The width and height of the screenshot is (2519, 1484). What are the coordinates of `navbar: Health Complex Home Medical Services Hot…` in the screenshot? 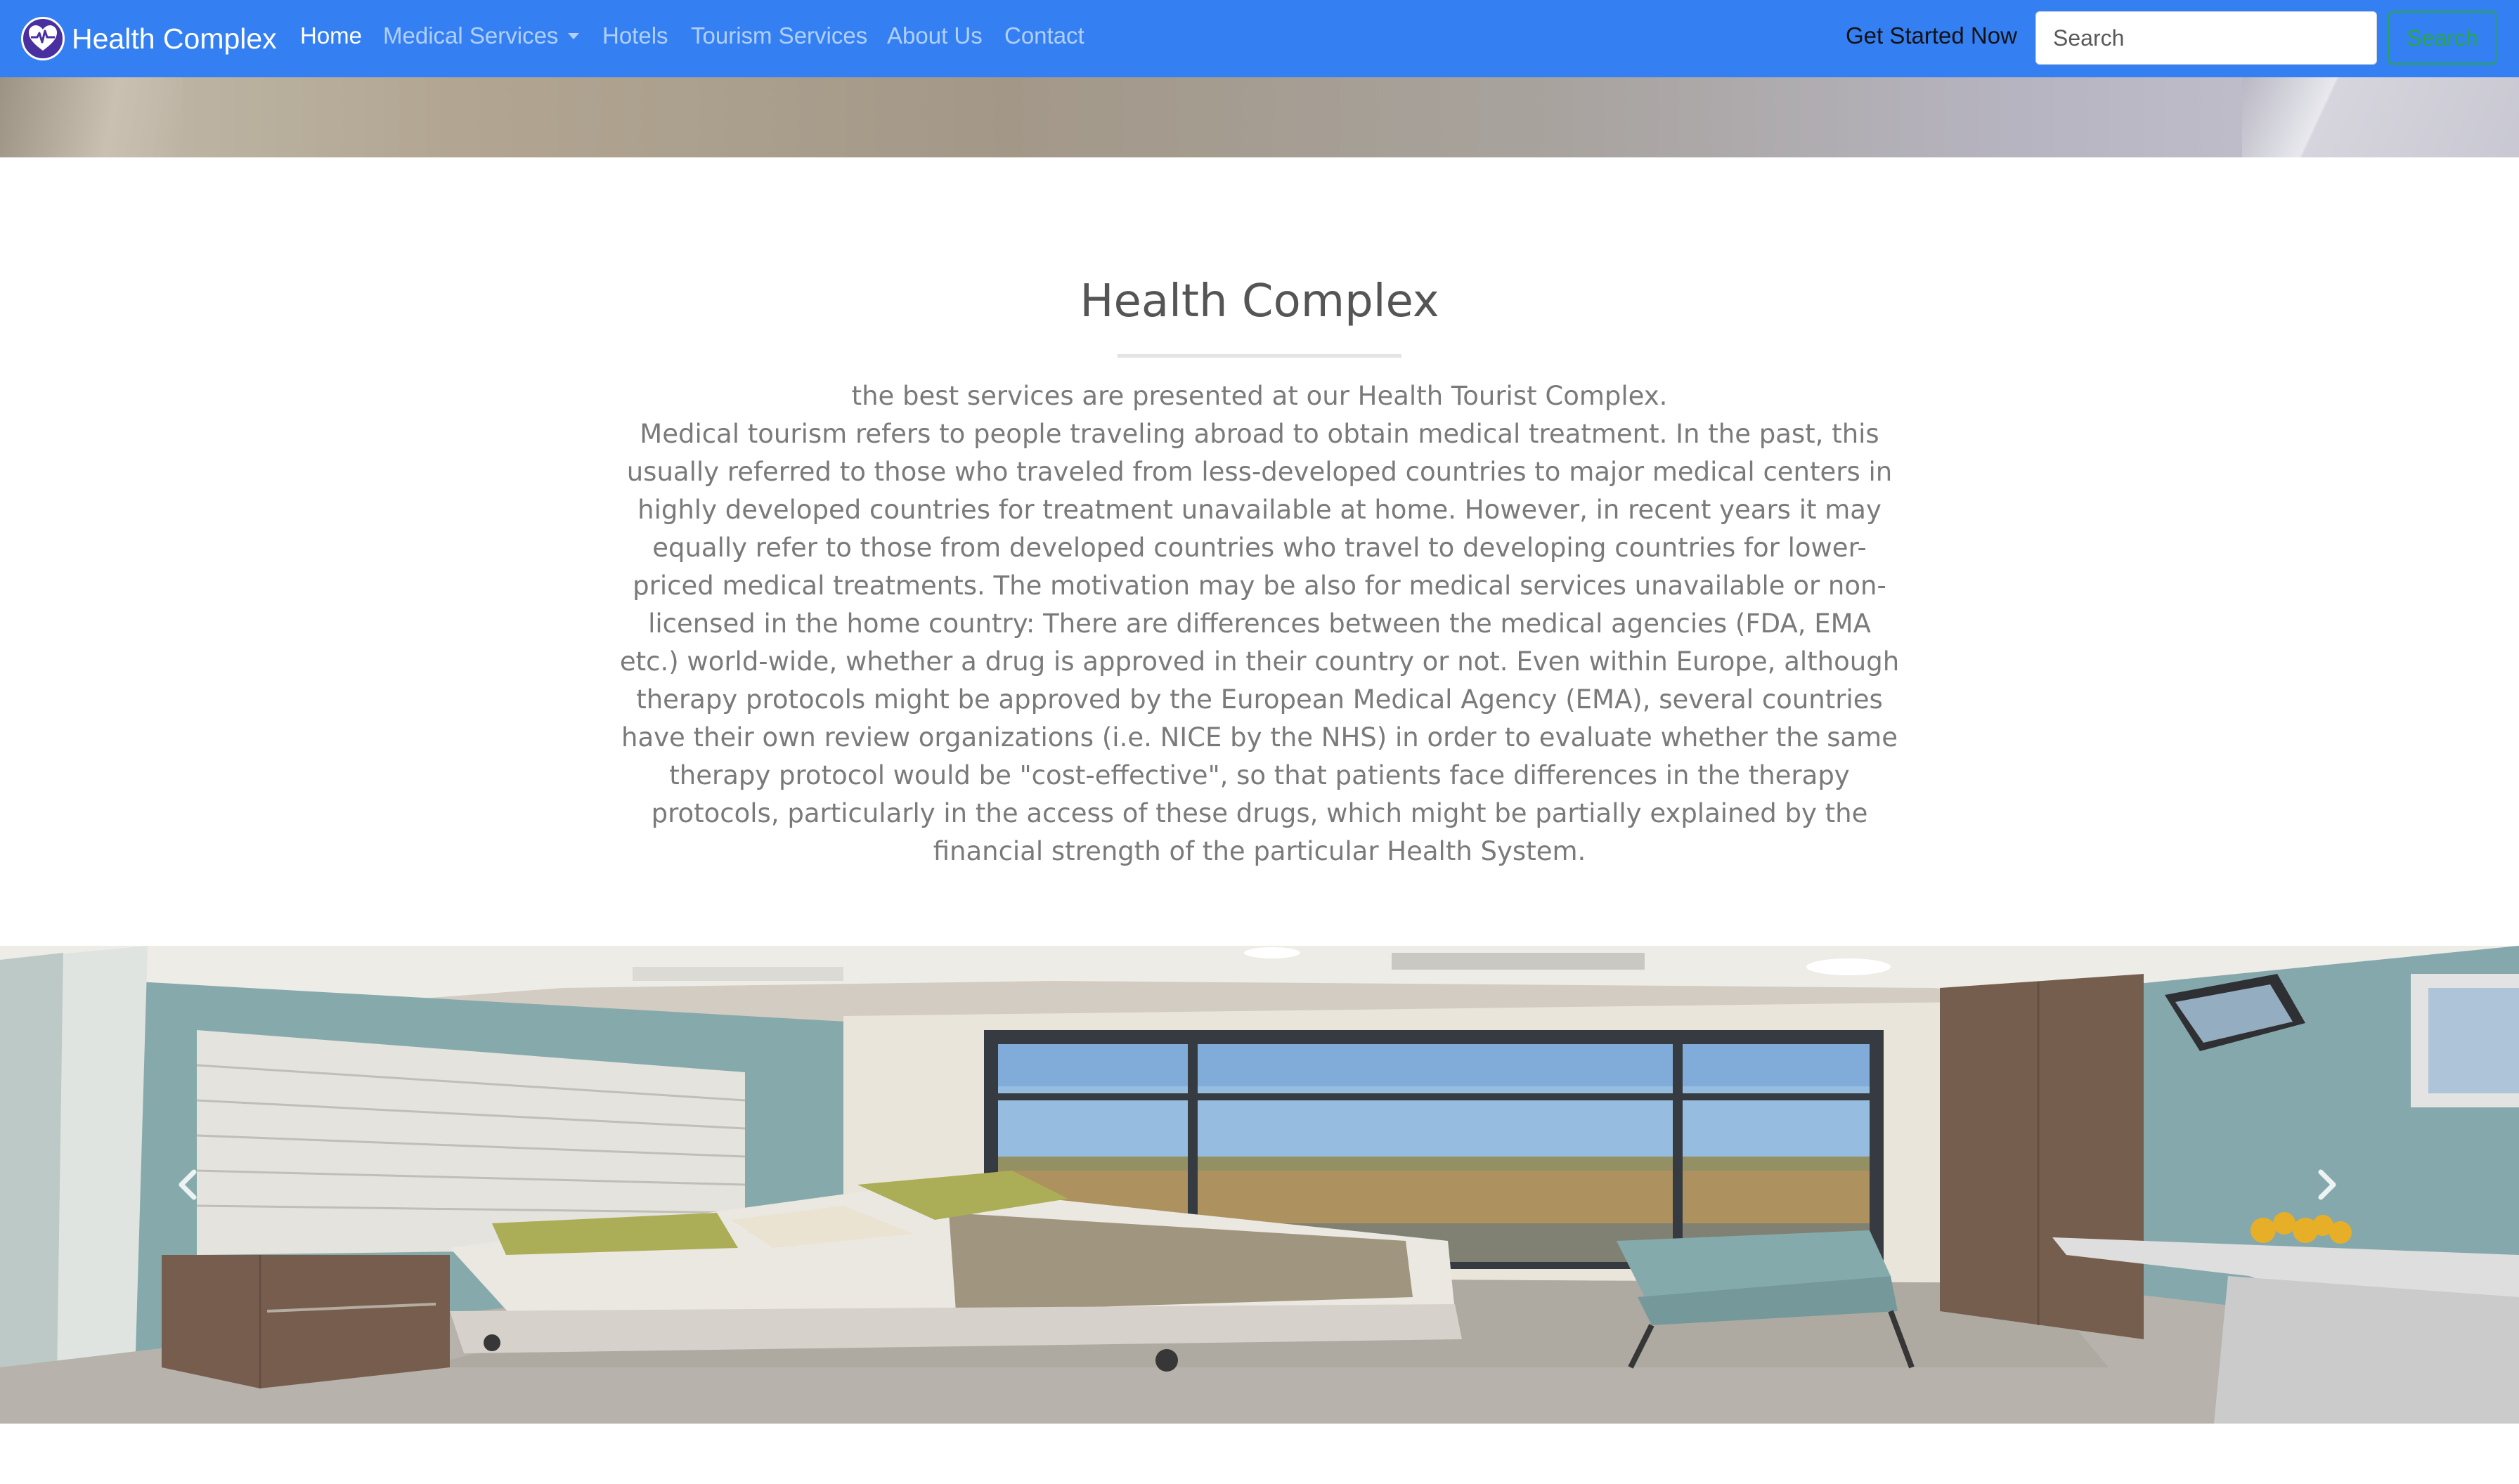 It's located at (1259, 38).